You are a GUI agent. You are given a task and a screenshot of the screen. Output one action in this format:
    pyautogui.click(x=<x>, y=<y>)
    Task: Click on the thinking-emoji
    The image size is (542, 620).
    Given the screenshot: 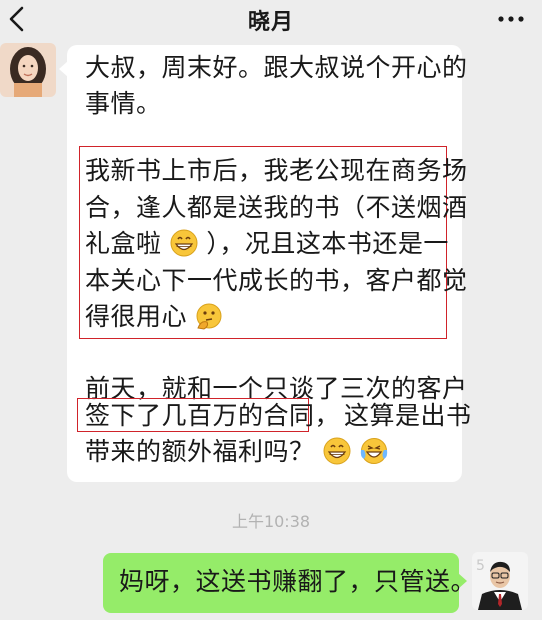 What is the action you would take?
    pyautogui.click(x=209, y=316)
    